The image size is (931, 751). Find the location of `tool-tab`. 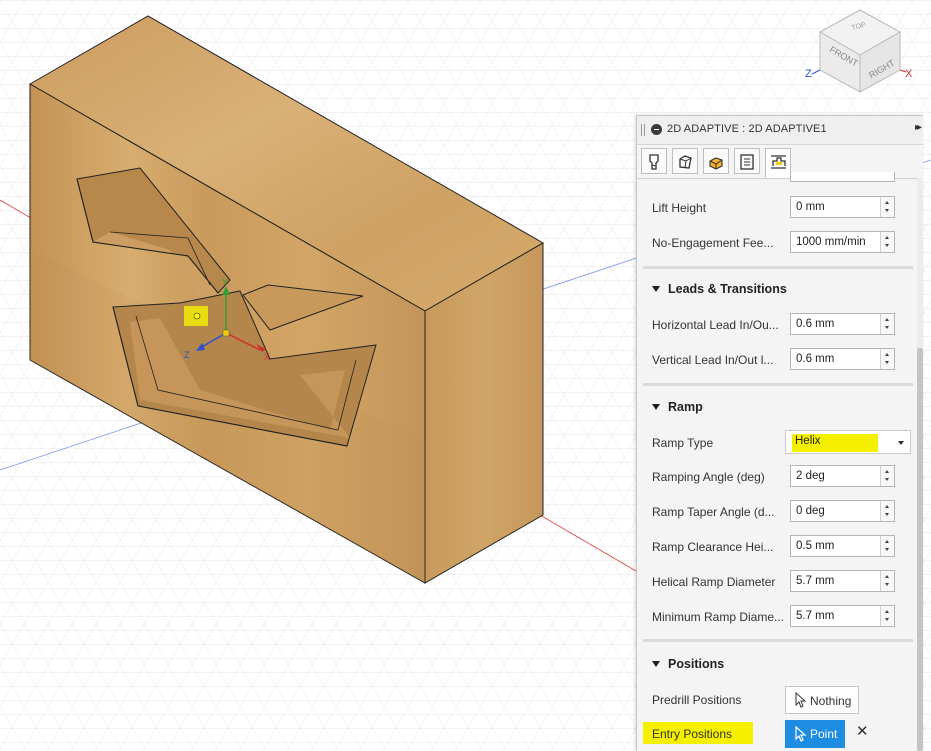

tool-tab is located at coordinates (654, 161).